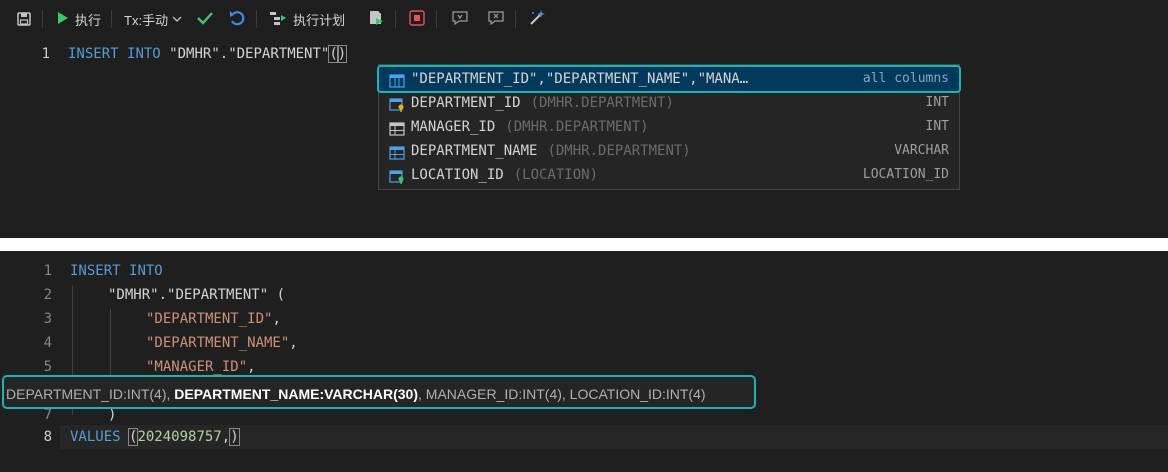 This screenshot has width=1168, height=472. What do you see at coordinates (95, 437) in the screenshot?
I see `keyword: VALUES` at bounding box center [95, 437].